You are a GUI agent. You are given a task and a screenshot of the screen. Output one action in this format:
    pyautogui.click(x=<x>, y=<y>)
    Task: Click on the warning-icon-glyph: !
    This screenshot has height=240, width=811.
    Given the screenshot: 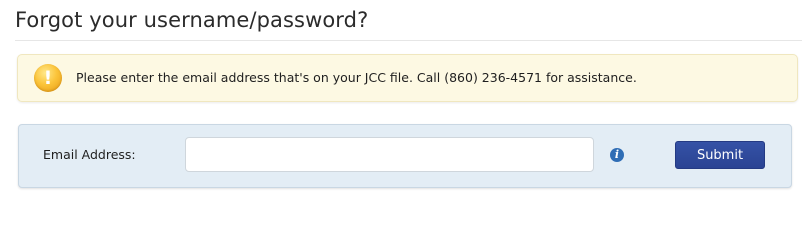 What is the action you would take?
    pyautogui.click(x=48, y=78)
    